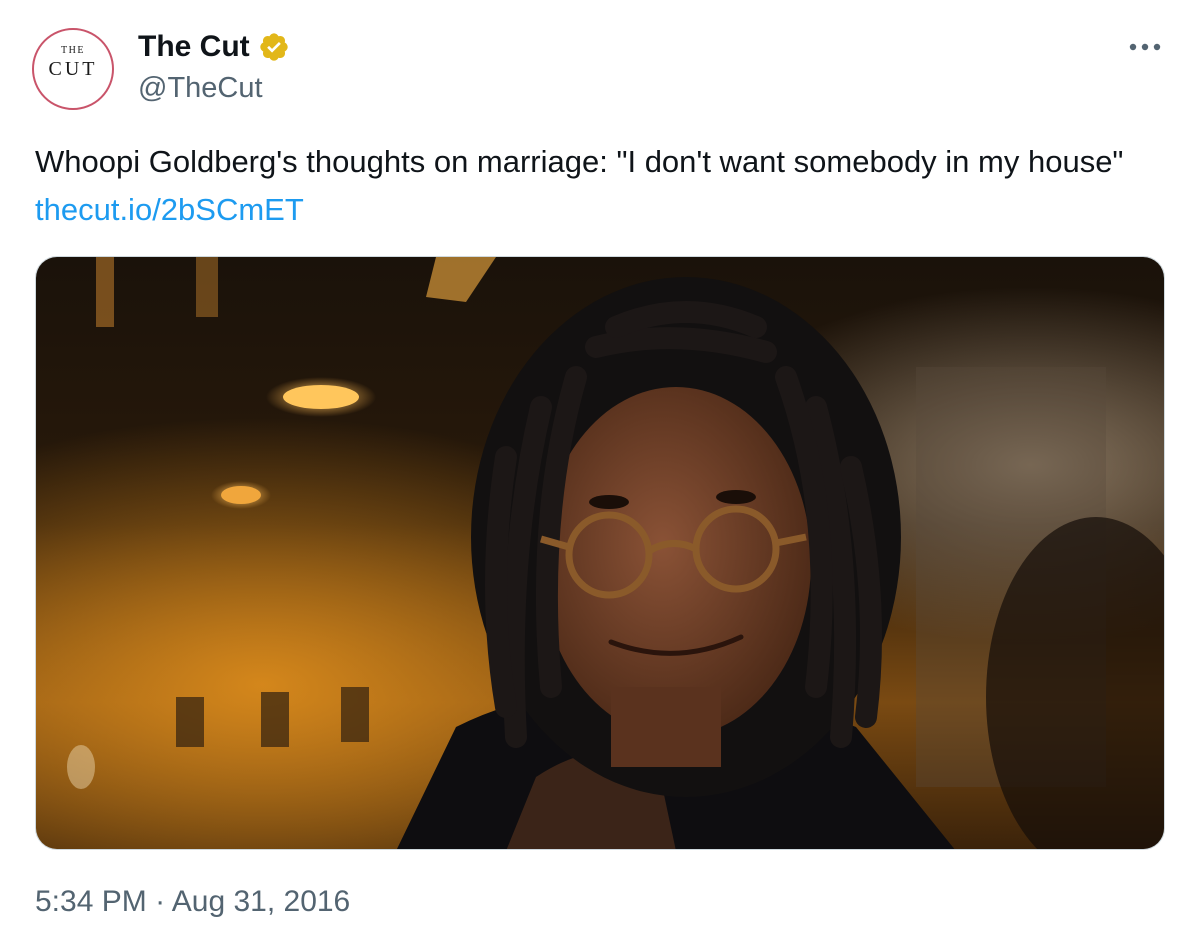 This screenshot has height=950, width=1200. I want to click on more-horizontal-icon, so click(1145, 48).